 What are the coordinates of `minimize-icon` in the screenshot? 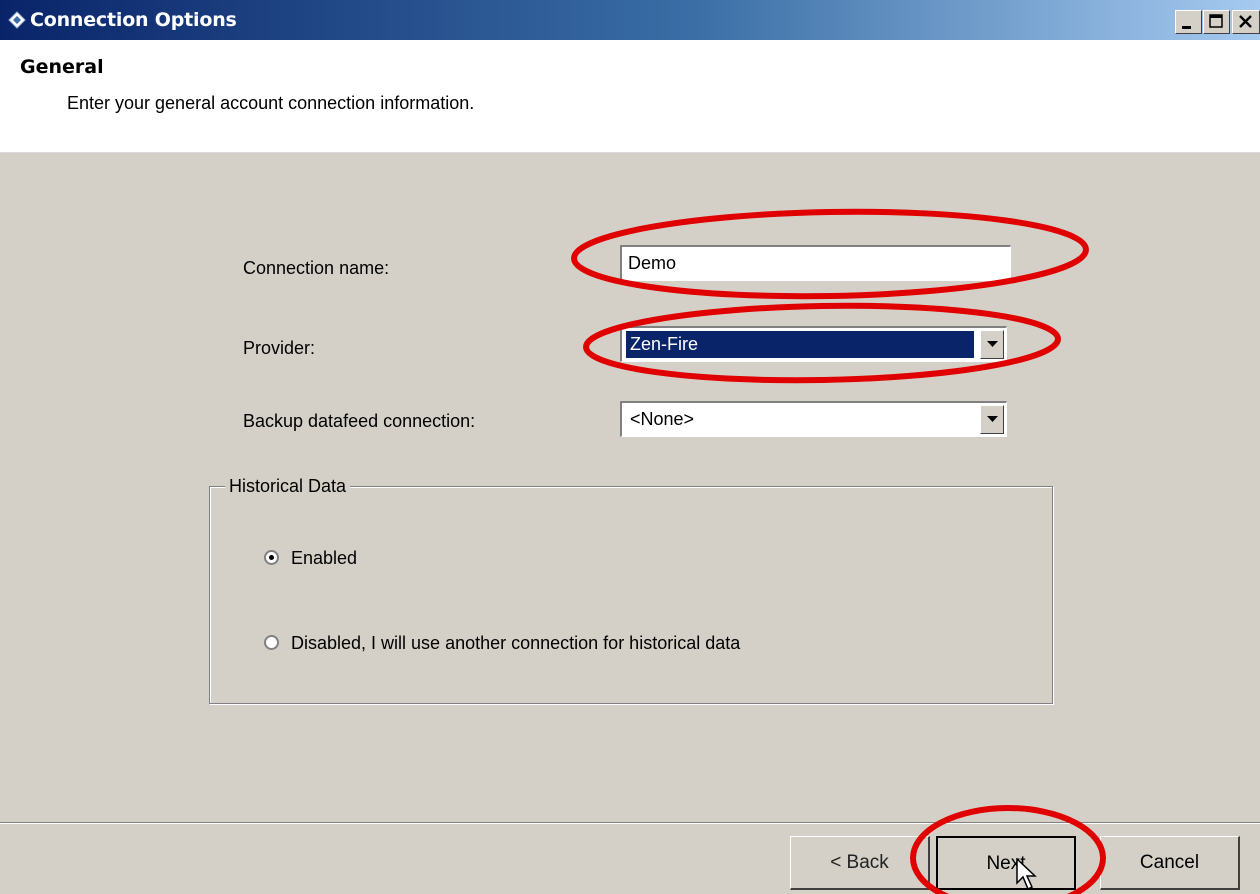 It's located at (1186, 27).